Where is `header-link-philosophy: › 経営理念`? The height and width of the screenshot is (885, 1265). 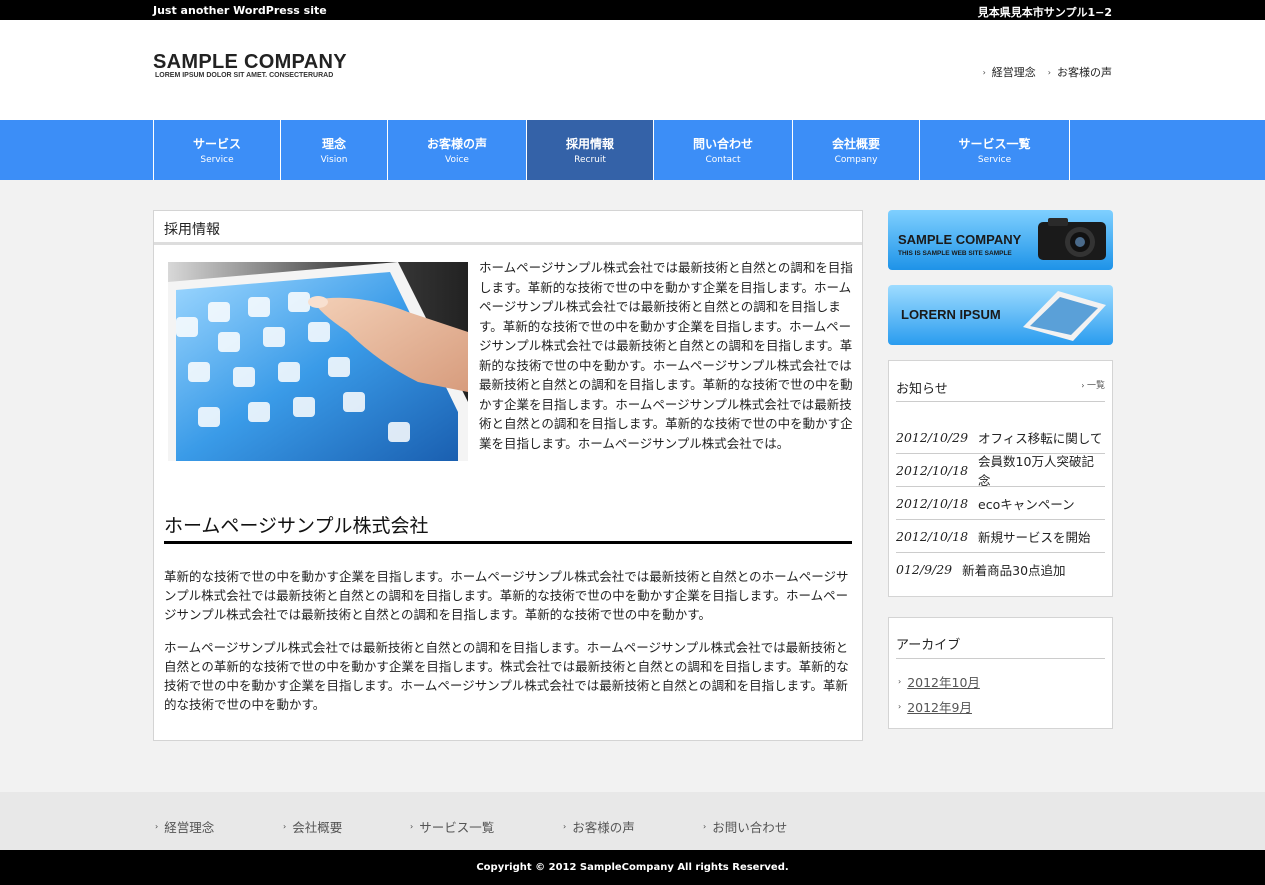
header-link-philosophy: › 経営理念 is located at coordinates (1009, 72).